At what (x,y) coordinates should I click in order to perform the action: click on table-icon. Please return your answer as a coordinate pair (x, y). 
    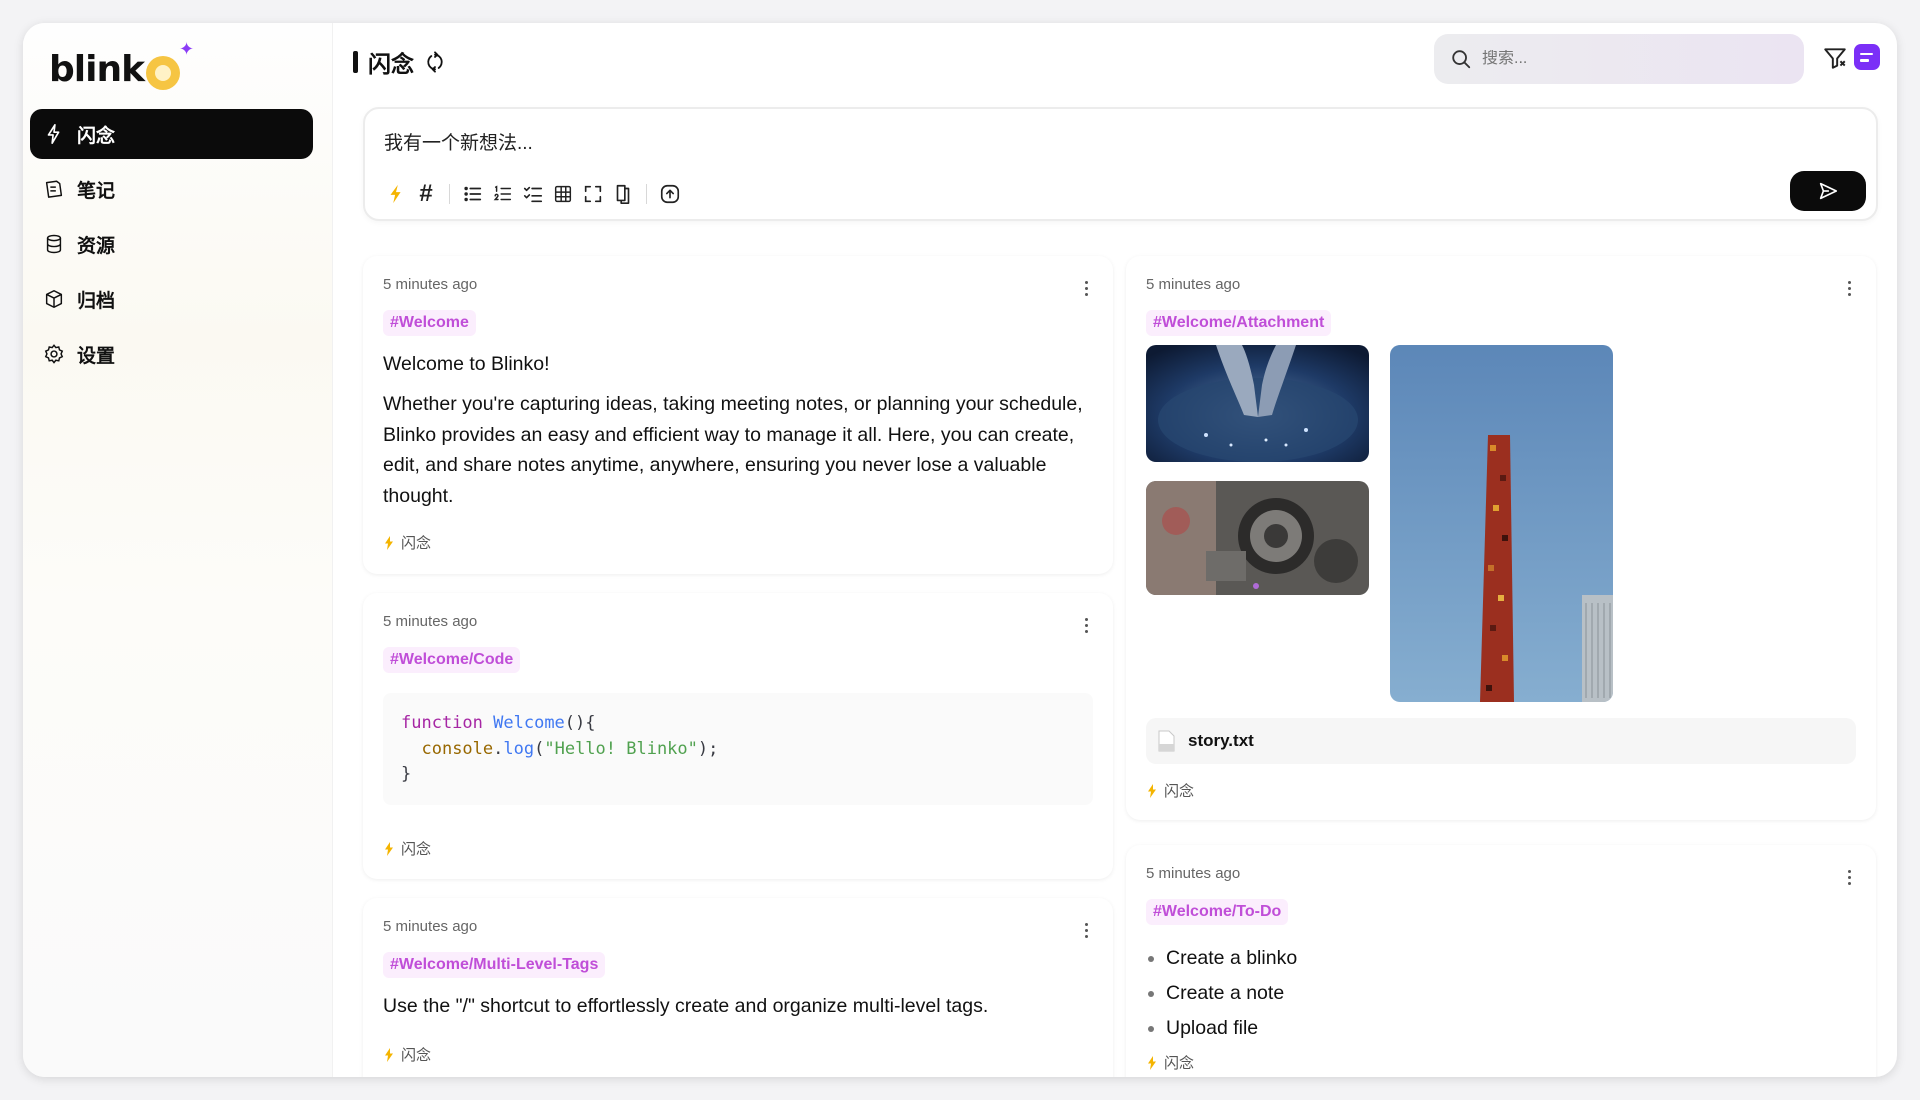
    Looking at the image, I should click on (563, 194).